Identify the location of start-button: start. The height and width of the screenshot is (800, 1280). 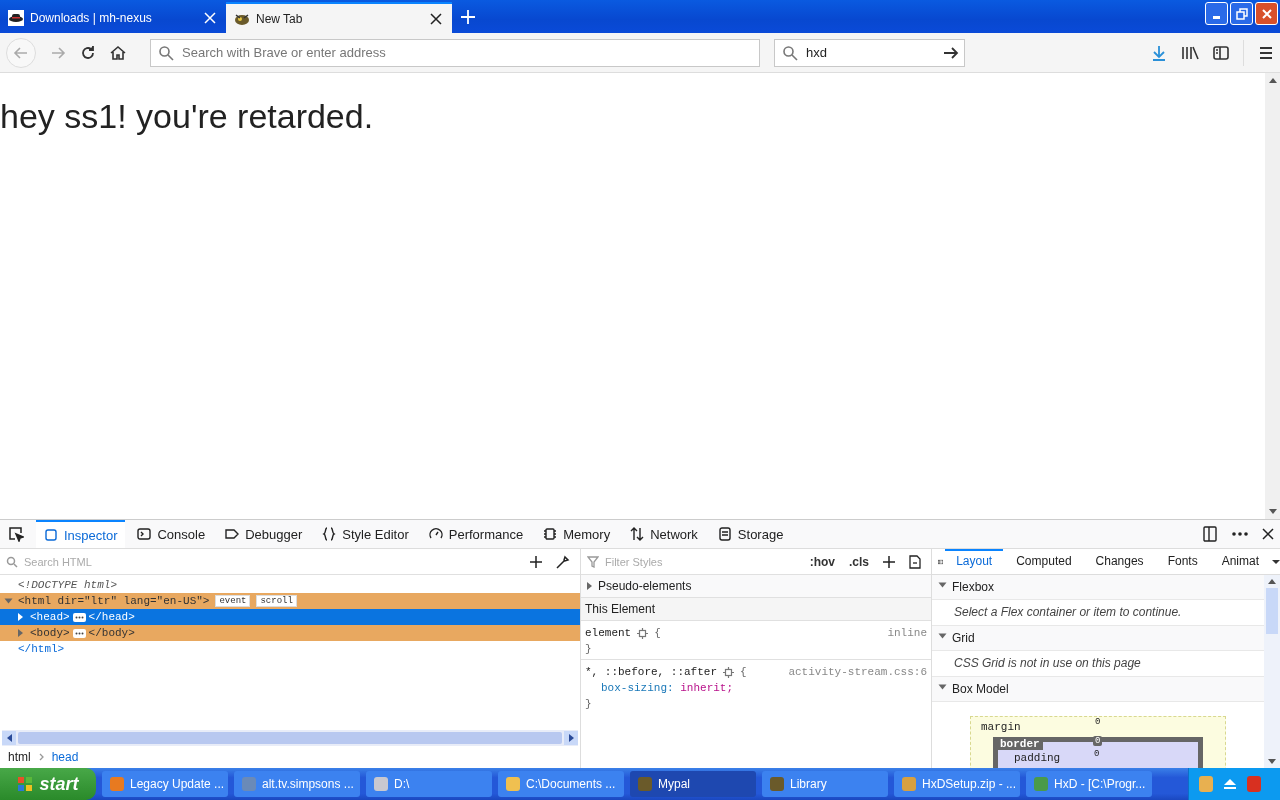
(48, 784).